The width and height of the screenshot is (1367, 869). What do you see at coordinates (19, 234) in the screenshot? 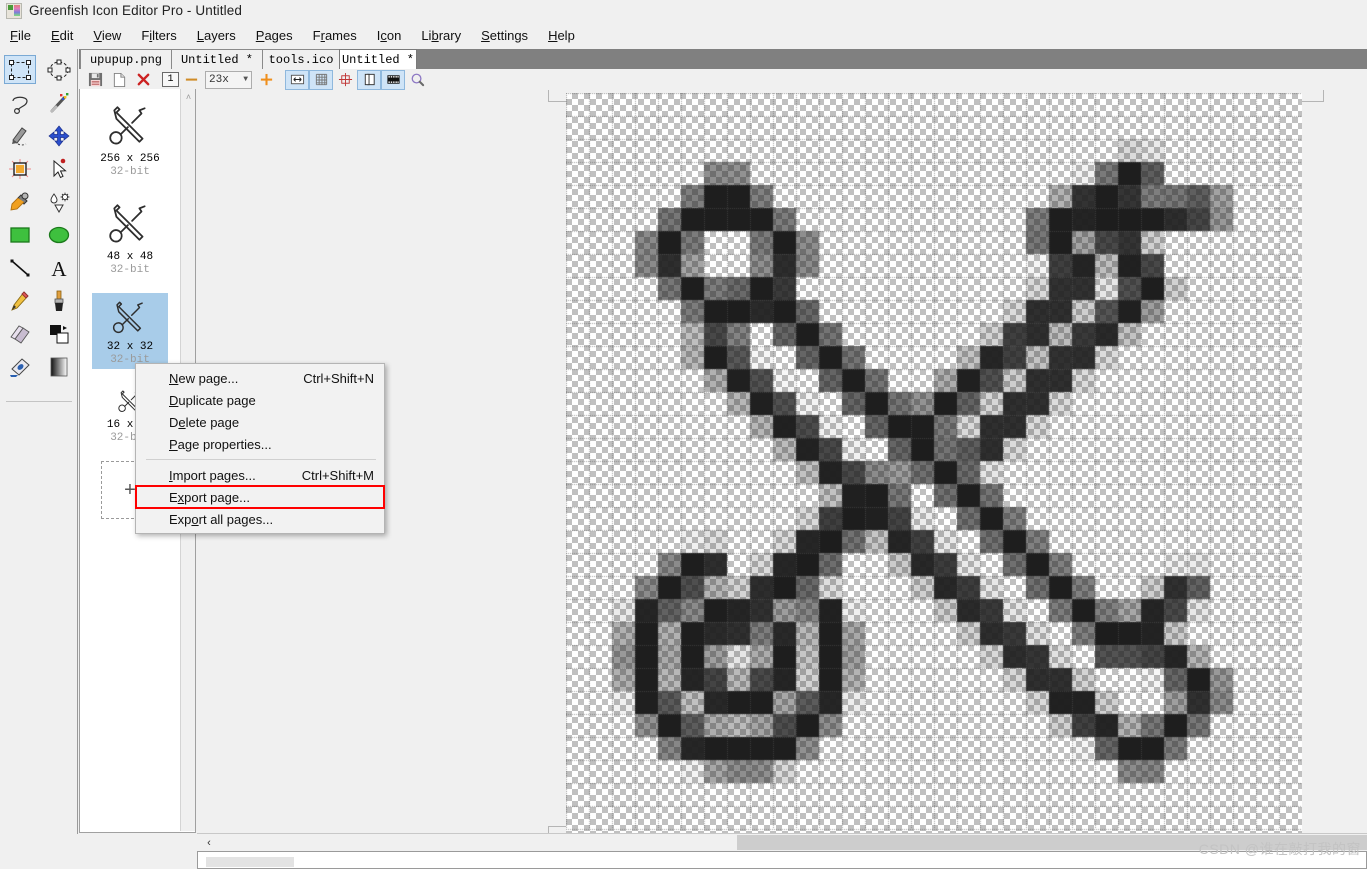
I see `rectangle-shape-tool` at bounding box center [19, 234].